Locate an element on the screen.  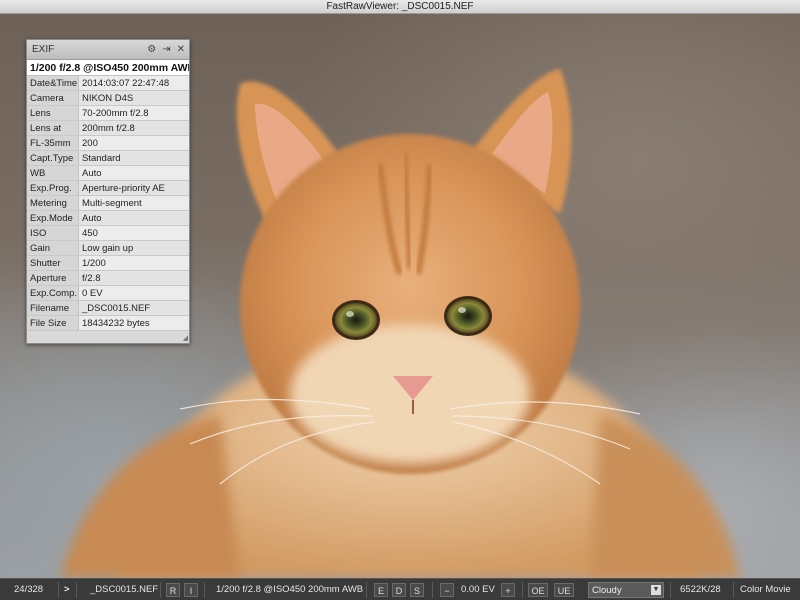
exif-row: Camera NIKON D4S is located at coordinates (108, 98).